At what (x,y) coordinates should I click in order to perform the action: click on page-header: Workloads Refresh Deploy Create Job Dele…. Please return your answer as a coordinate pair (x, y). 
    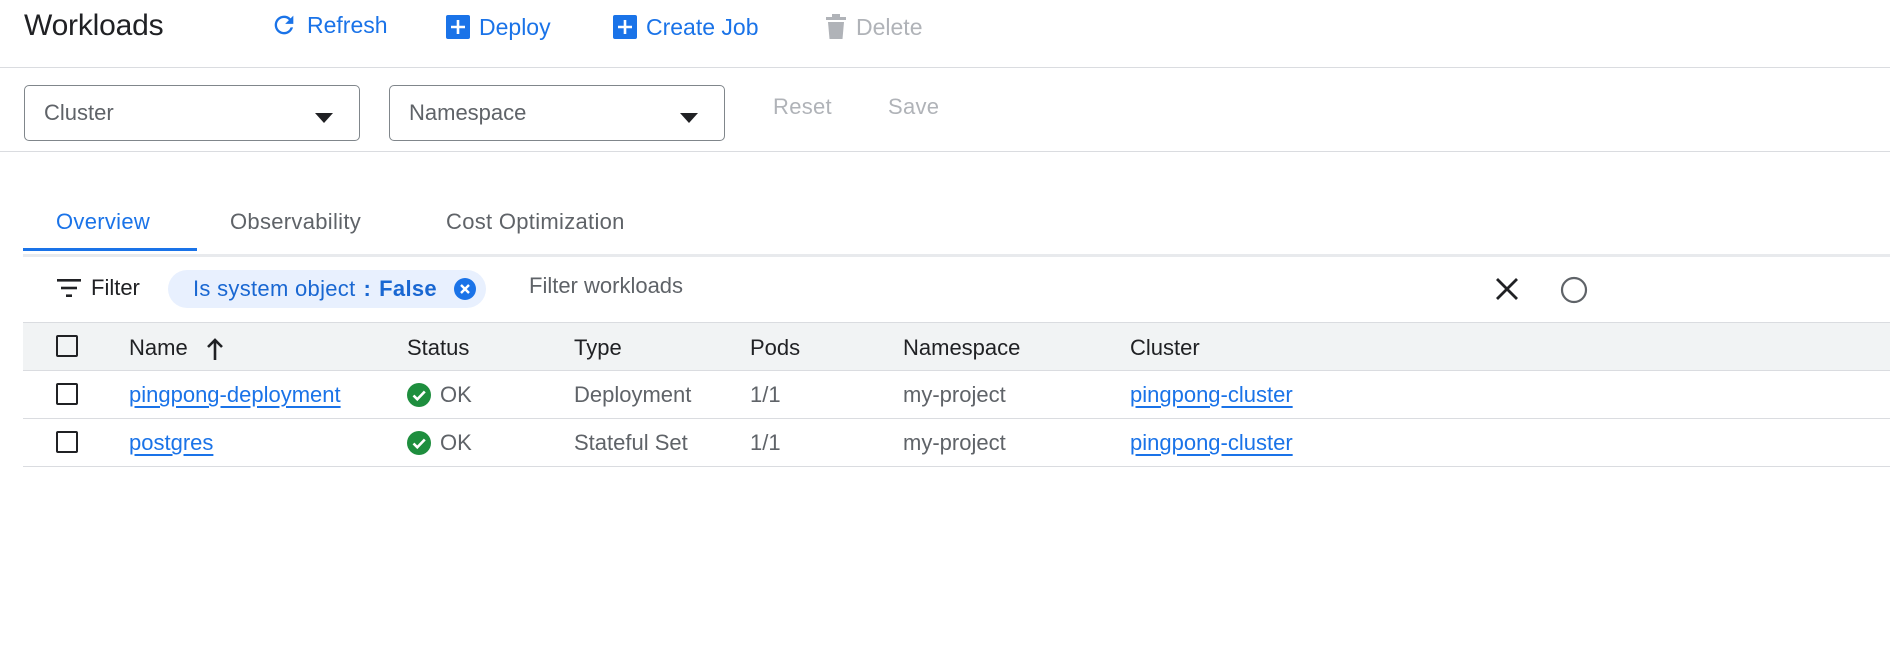
    Looking at the image, I should click on (945, 34).